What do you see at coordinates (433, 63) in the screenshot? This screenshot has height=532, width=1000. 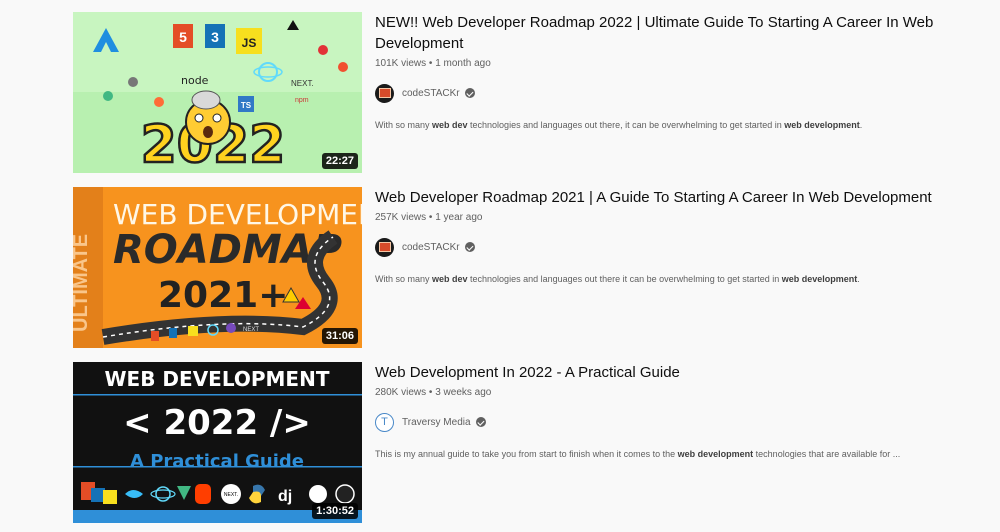 I see `video-metadata: 101K views • 1 month ago` at bounding box center [433, 63].